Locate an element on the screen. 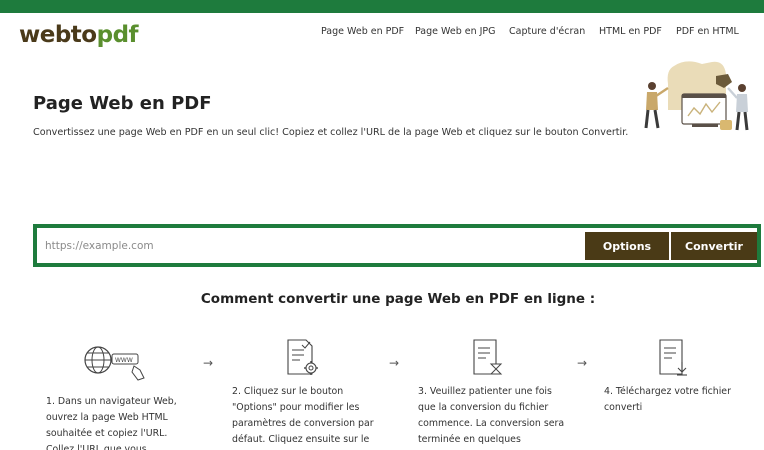 The image size is (764, 450). svg-text: WWW is located at coordinates (124, 360).